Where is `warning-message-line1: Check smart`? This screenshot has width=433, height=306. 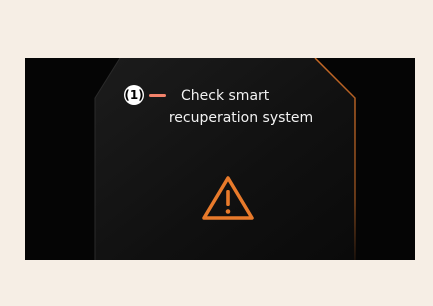 warning-message-line1: Check smart is located at coordinates (225, 96).